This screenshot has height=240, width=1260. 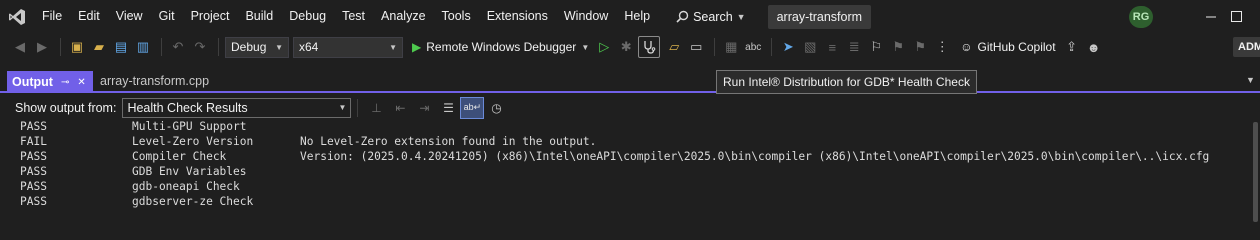 I want to click on output-source-select: Health Check Results ▼, so click(x=237, y=107).